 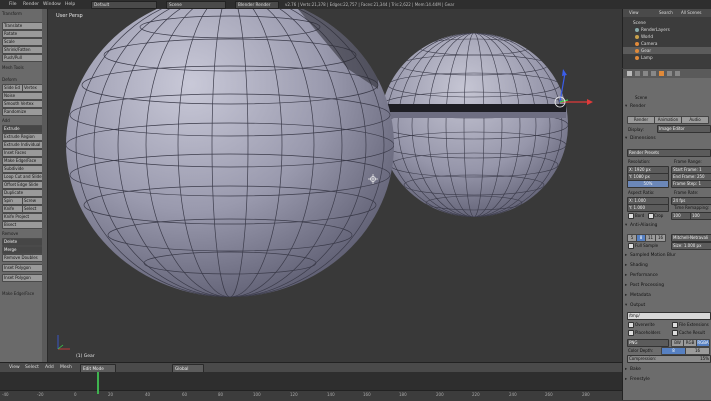 What do you see at coordinates (629, 73) in the screenshot?
I see `render-tab-icon` at bounding box center [629, 73].